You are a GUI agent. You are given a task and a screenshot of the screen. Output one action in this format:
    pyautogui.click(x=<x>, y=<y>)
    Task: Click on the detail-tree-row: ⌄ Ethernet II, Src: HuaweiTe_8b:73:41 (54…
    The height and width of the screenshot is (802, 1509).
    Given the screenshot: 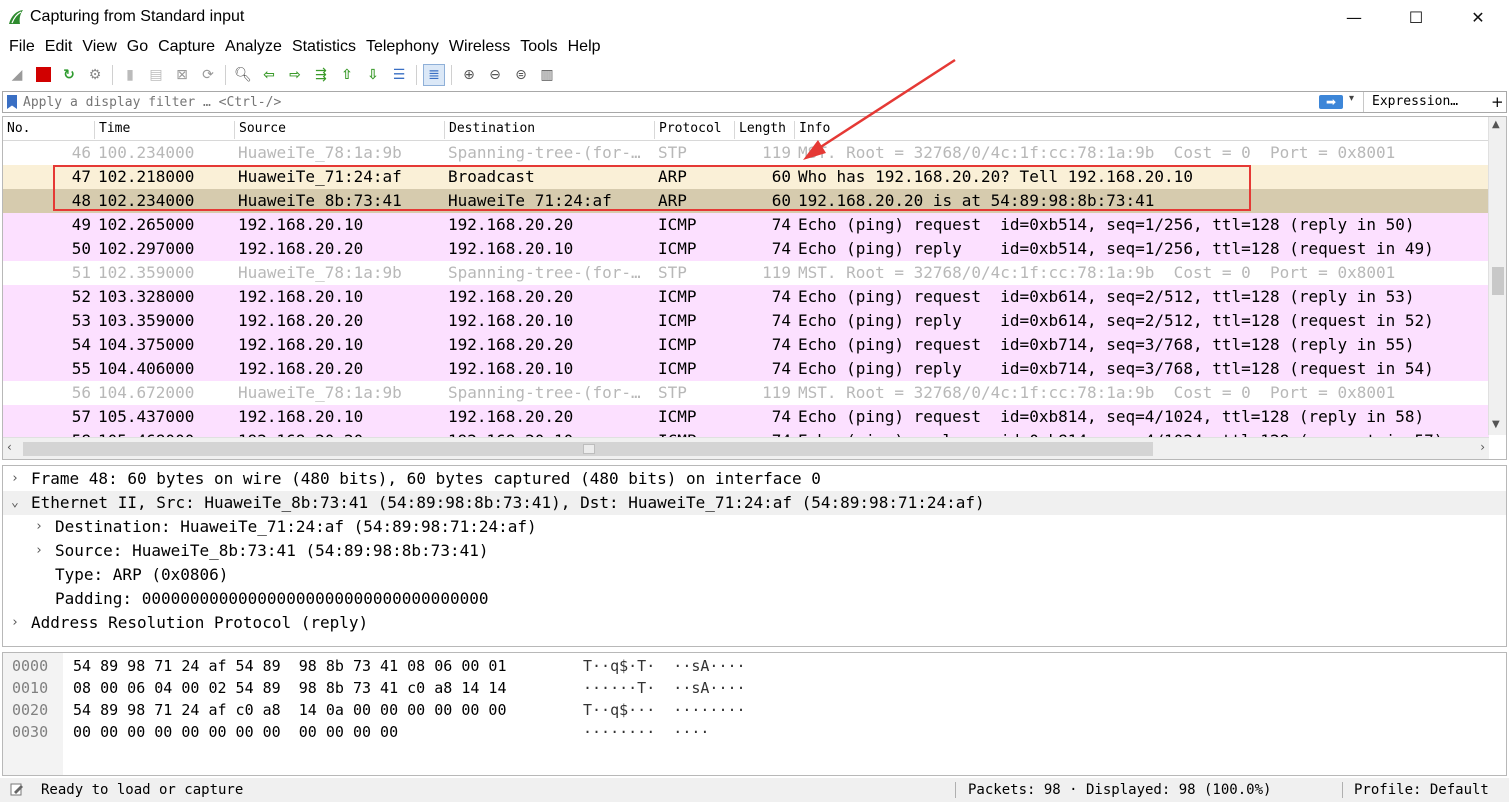 What is the action you would take?
    pyautogui.click(x=754, y=503)
    